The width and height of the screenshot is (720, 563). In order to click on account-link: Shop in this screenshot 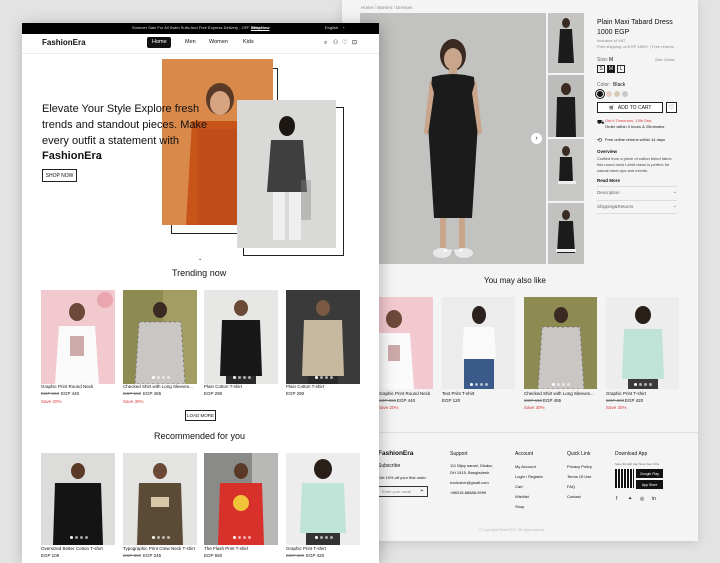, I will do `click(519, 507)`.